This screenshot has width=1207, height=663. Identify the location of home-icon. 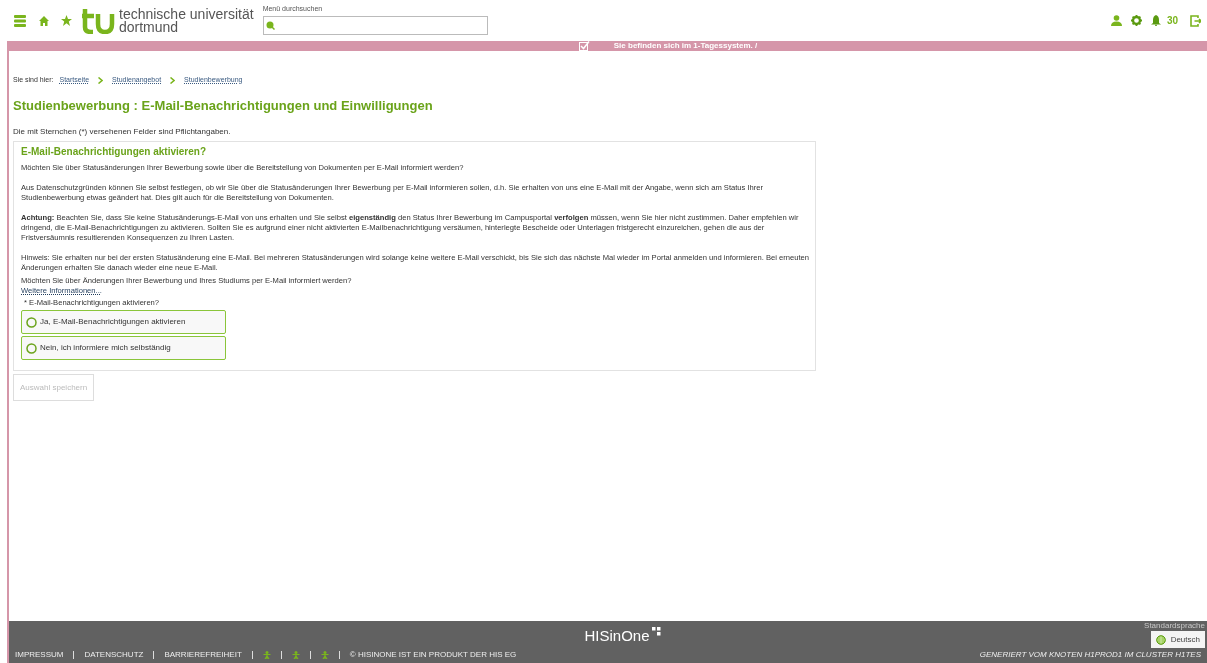
(44, 20).